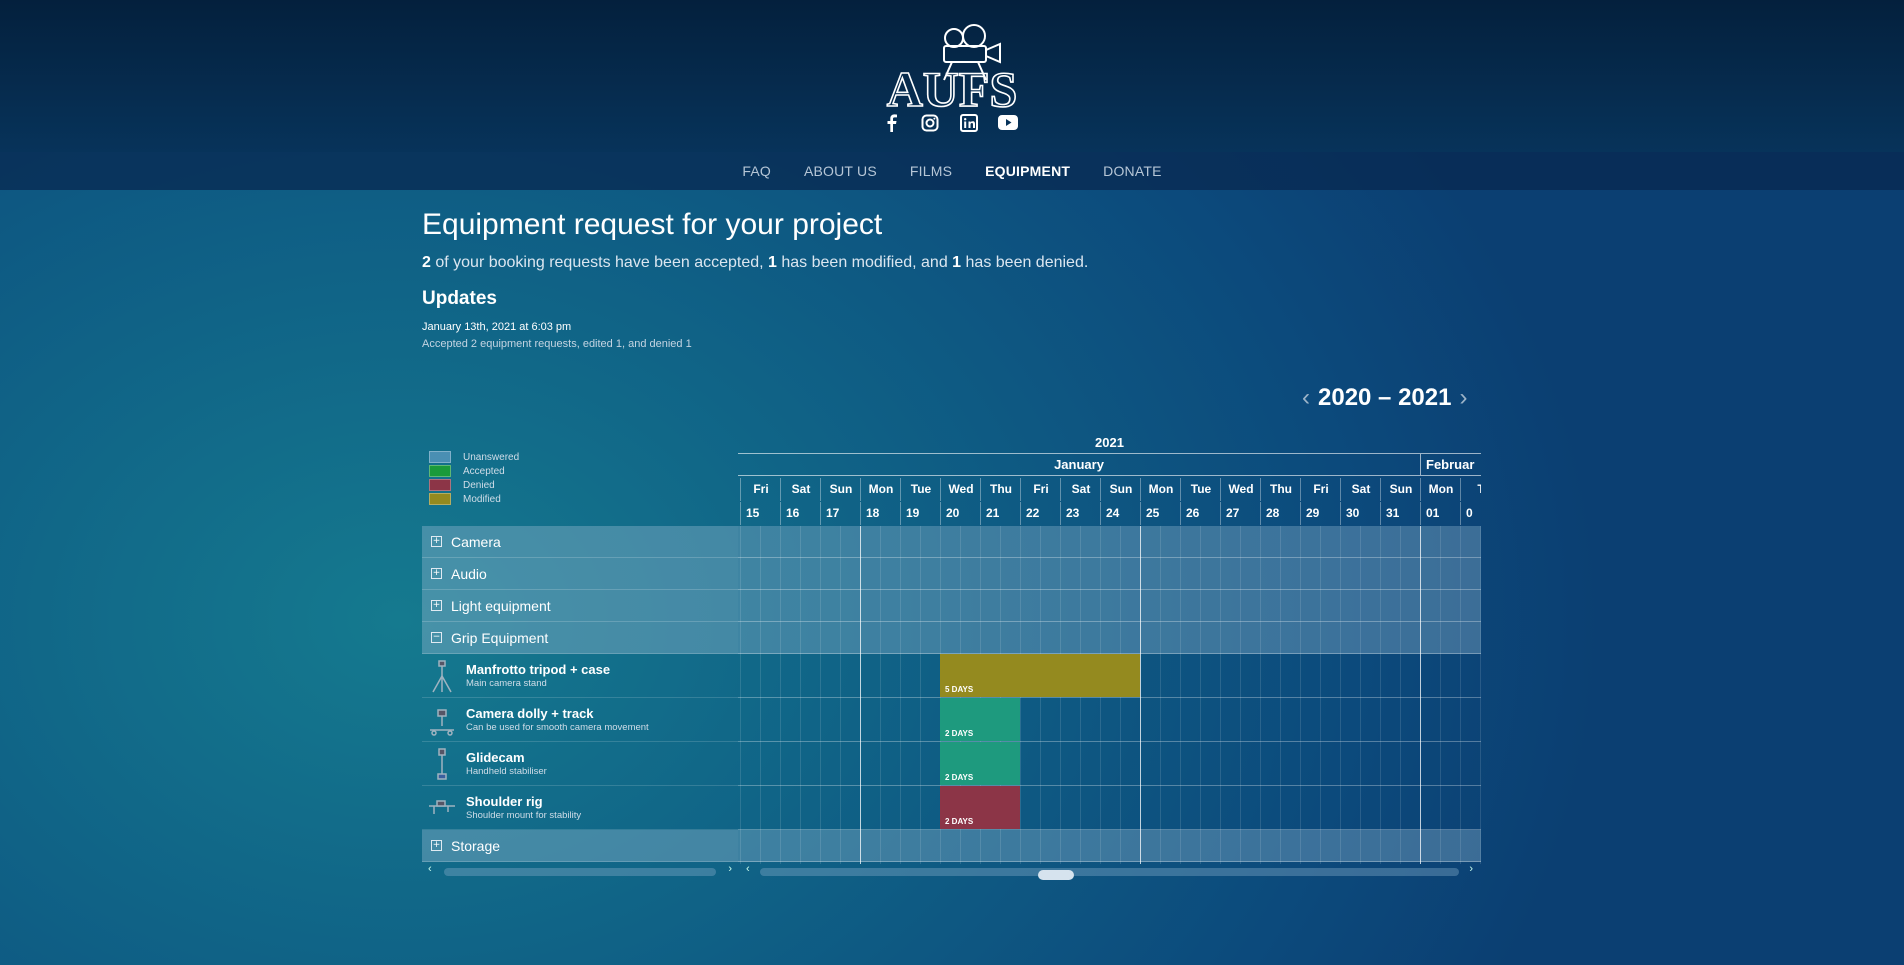 The height and width of the screenshot is (965, 1904). What do you see at coordinates (469, 573) in the screenshot?
I see `category-label: Audio` at bounding box center [469, 573].